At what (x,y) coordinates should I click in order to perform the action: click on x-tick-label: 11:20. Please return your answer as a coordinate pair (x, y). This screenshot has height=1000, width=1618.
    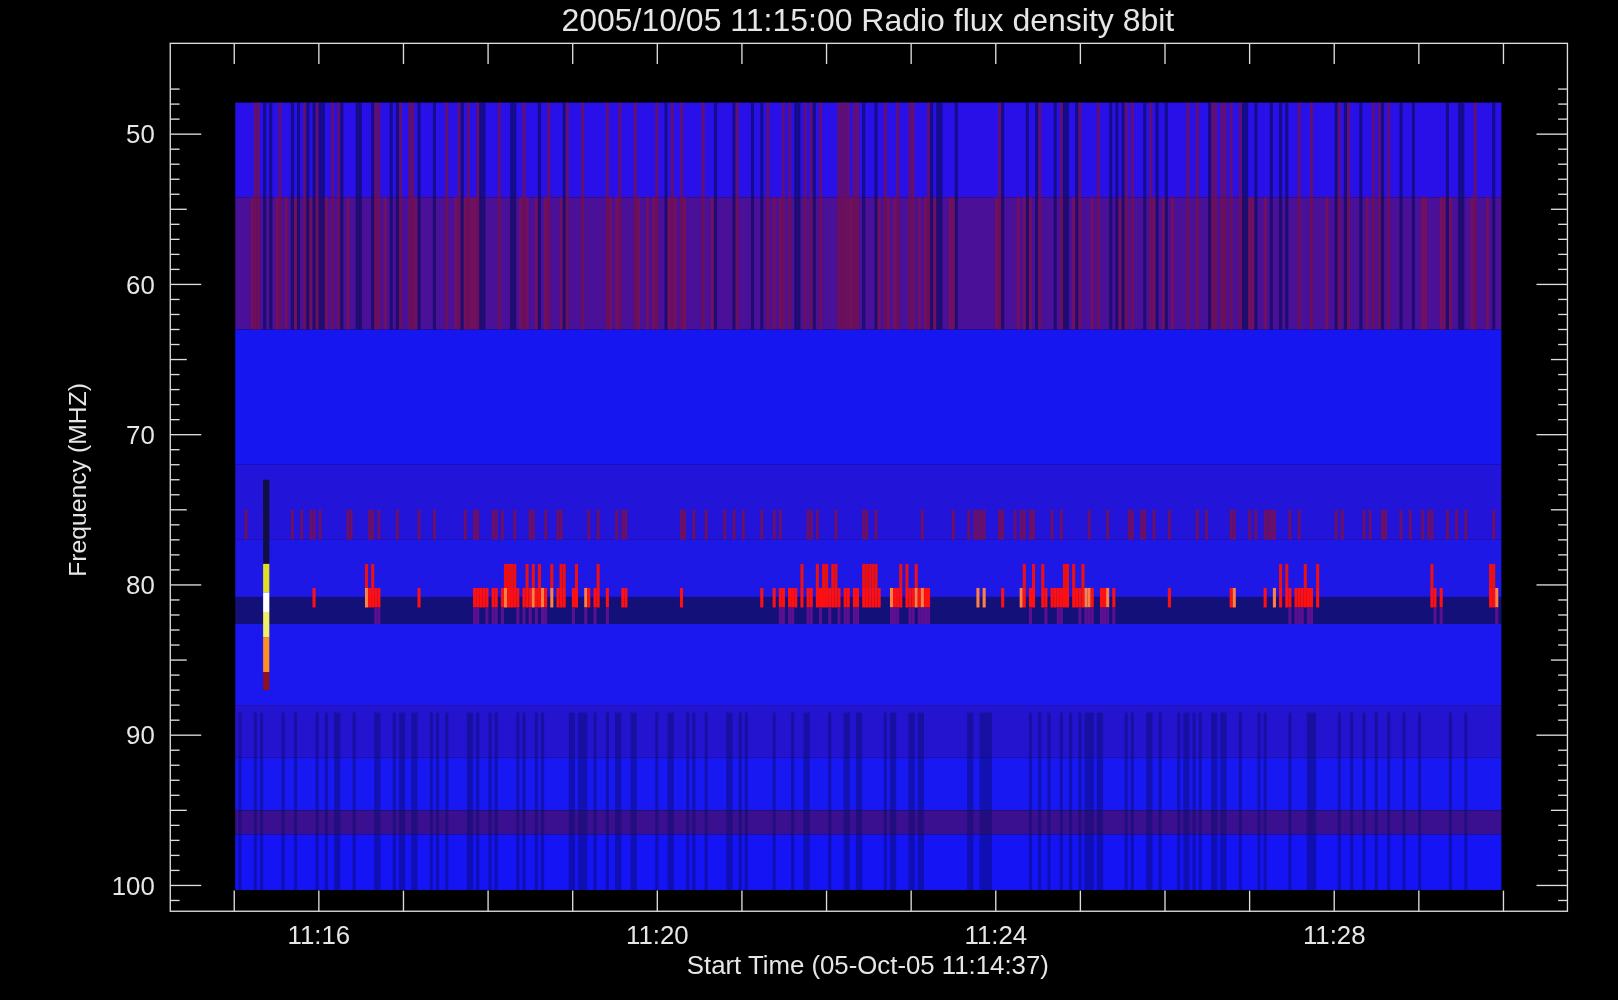
    Looking at the image, I should click on (657, 935).